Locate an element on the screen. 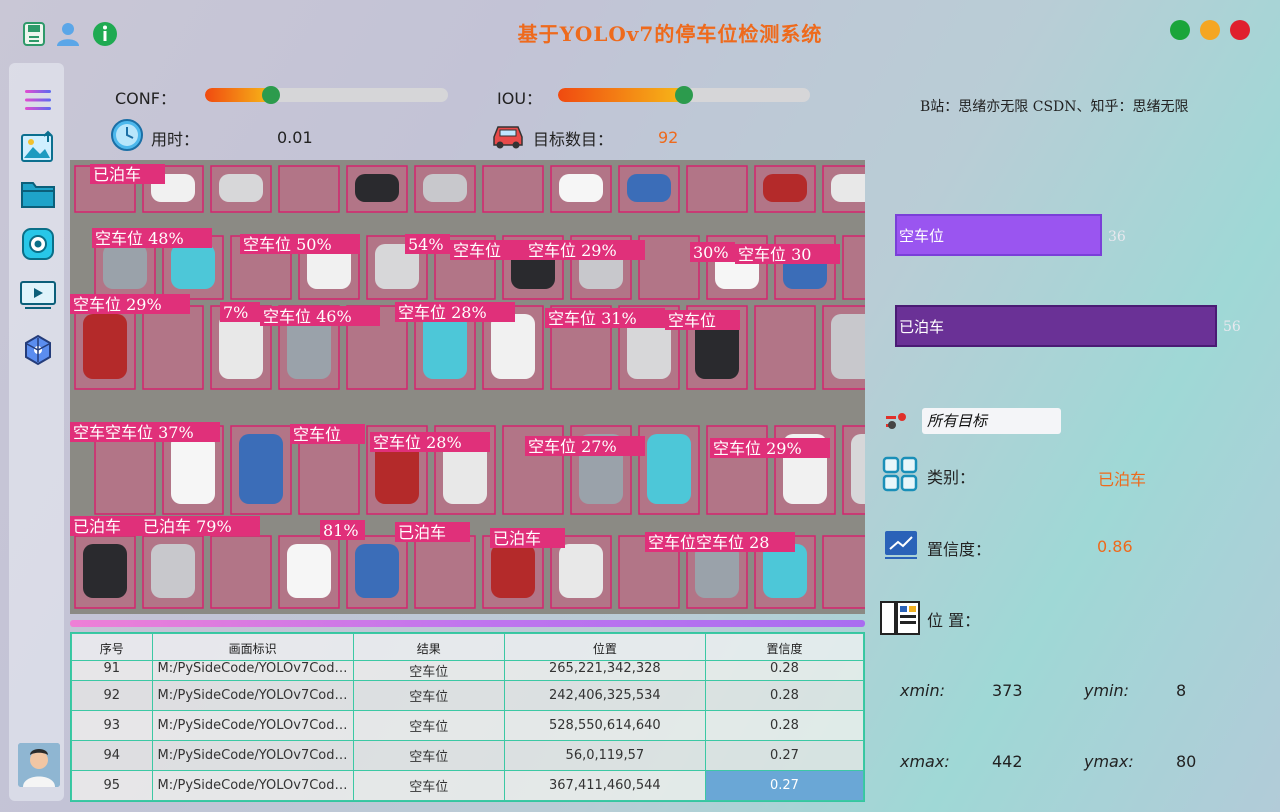 Image resolution: width=1280 pixels, height=812 pixels. row-index: 94 is located at coordinates (112, 755).